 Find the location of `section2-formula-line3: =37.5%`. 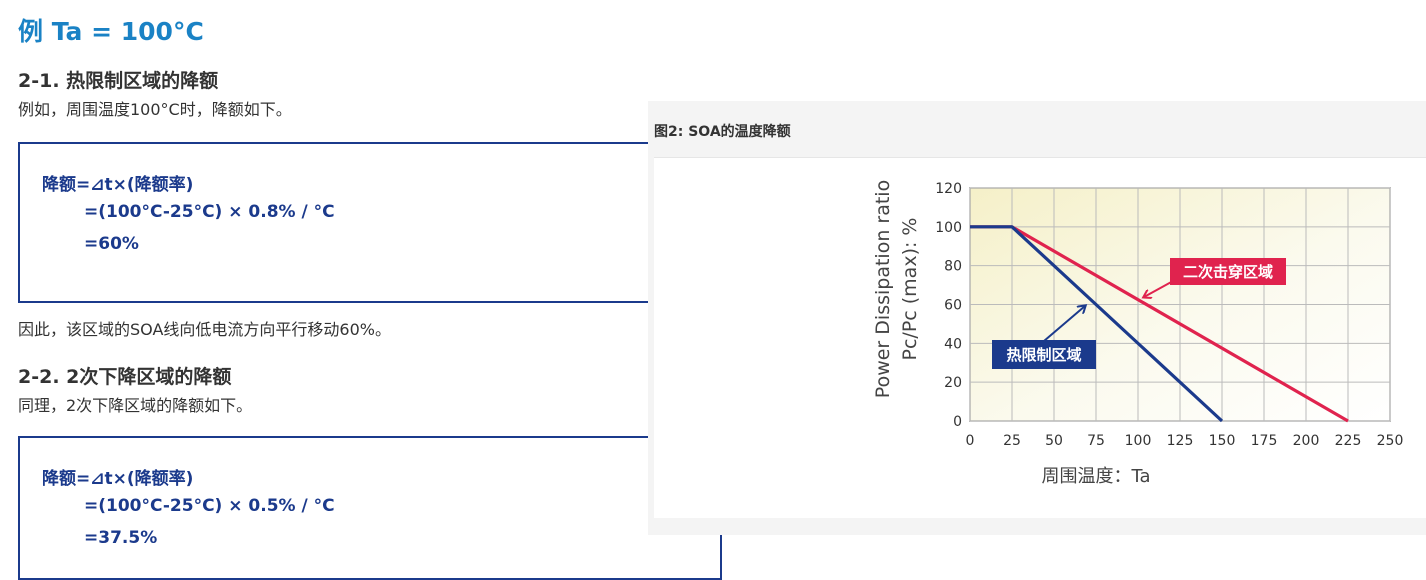

section2-formula-line3: =37.5% is located at coordinates (121, 538).